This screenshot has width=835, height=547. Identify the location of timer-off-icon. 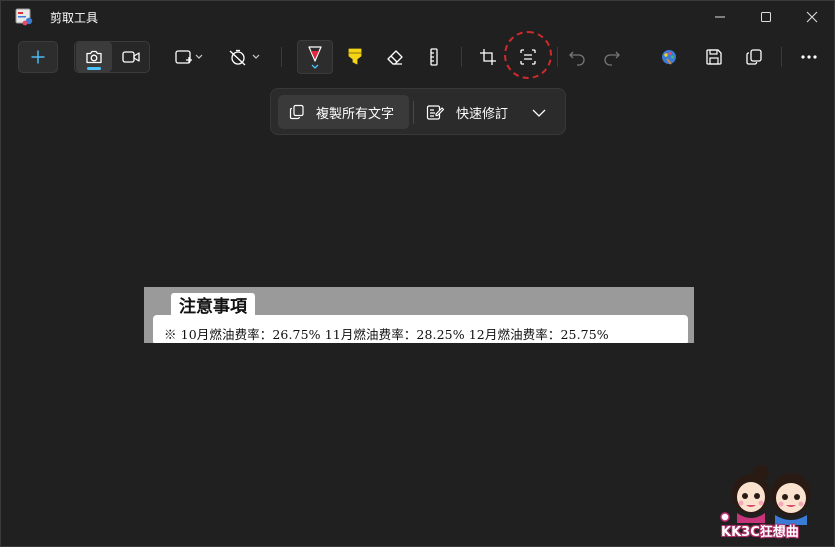
(244, 57).